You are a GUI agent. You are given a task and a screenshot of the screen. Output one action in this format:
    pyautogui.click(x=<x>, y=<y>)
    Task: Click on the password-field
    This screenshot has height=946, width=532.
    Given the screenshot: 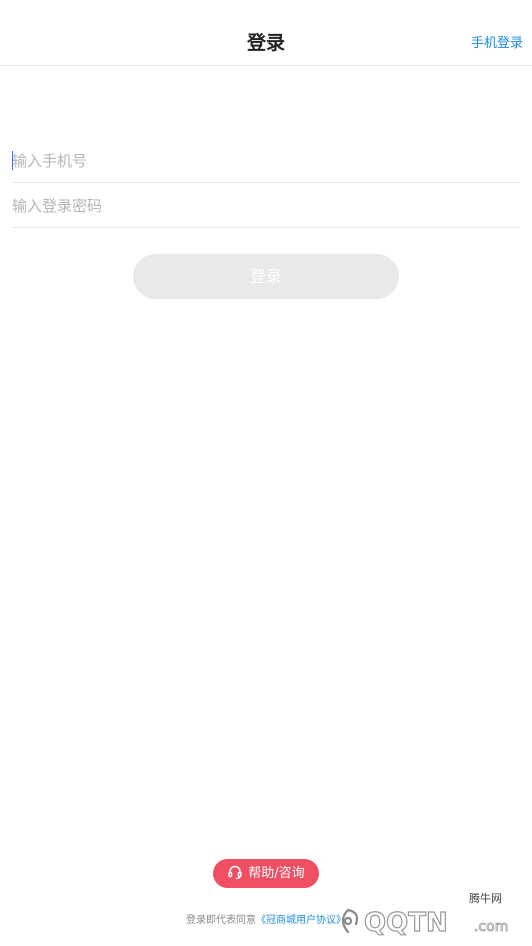 What is the action you would take?
    pyautogui.click(x=266, y=206)
    